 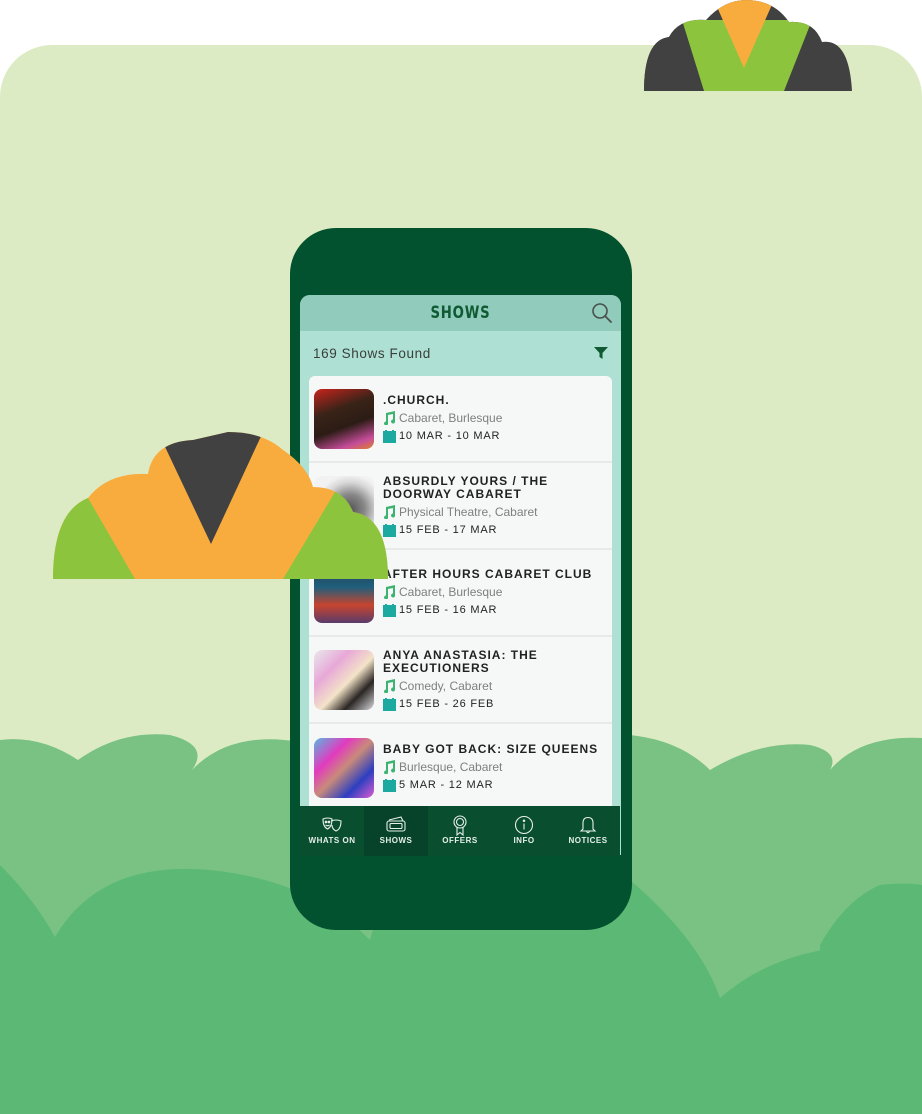 I want to click on search-icon, so click(x=602, y=313).